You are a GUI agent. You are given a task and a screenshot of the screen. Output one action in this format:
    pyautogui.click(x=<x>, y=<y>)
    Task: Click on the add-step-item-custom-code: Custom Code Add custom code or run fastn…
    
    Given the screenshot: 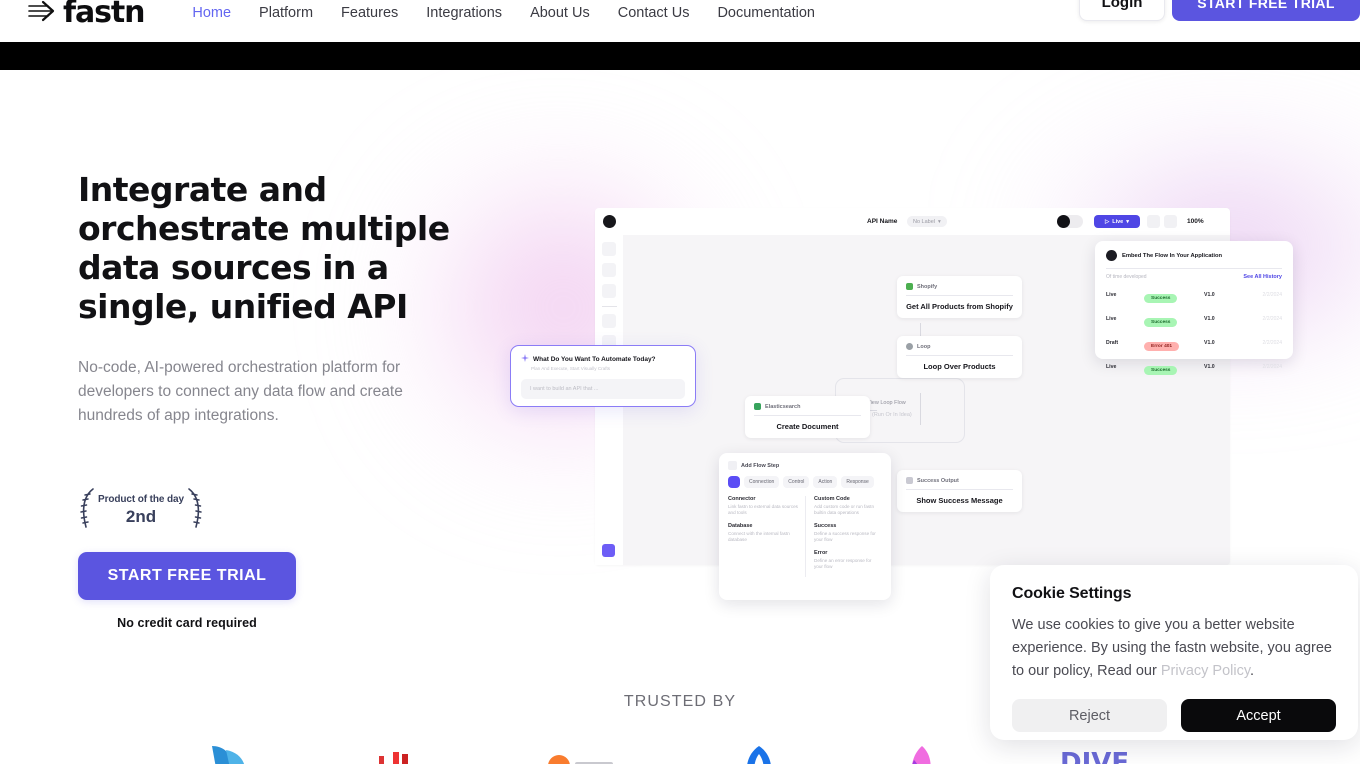 What is the action you would take?
    pyautogui.click(x=845, y=506)
    